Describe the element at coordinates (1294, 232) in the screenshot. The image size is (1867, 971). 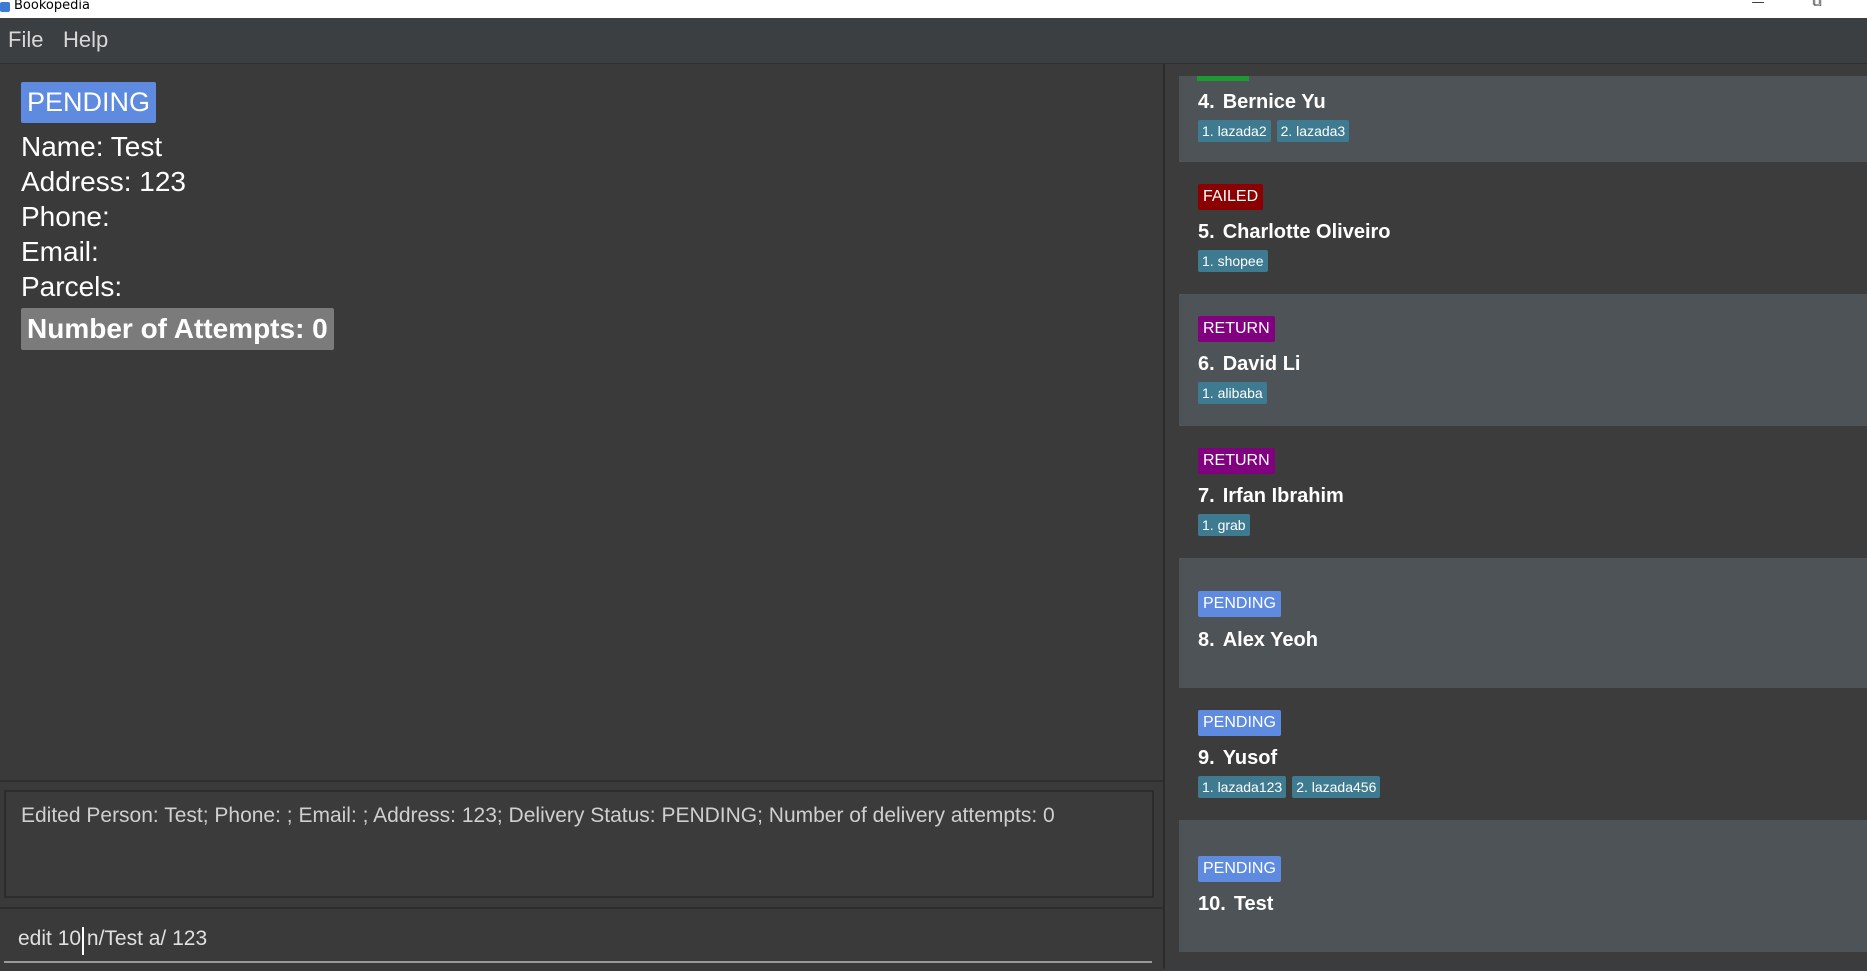
I see `person-name: 5. Charlotte Oliveiro` at that location.